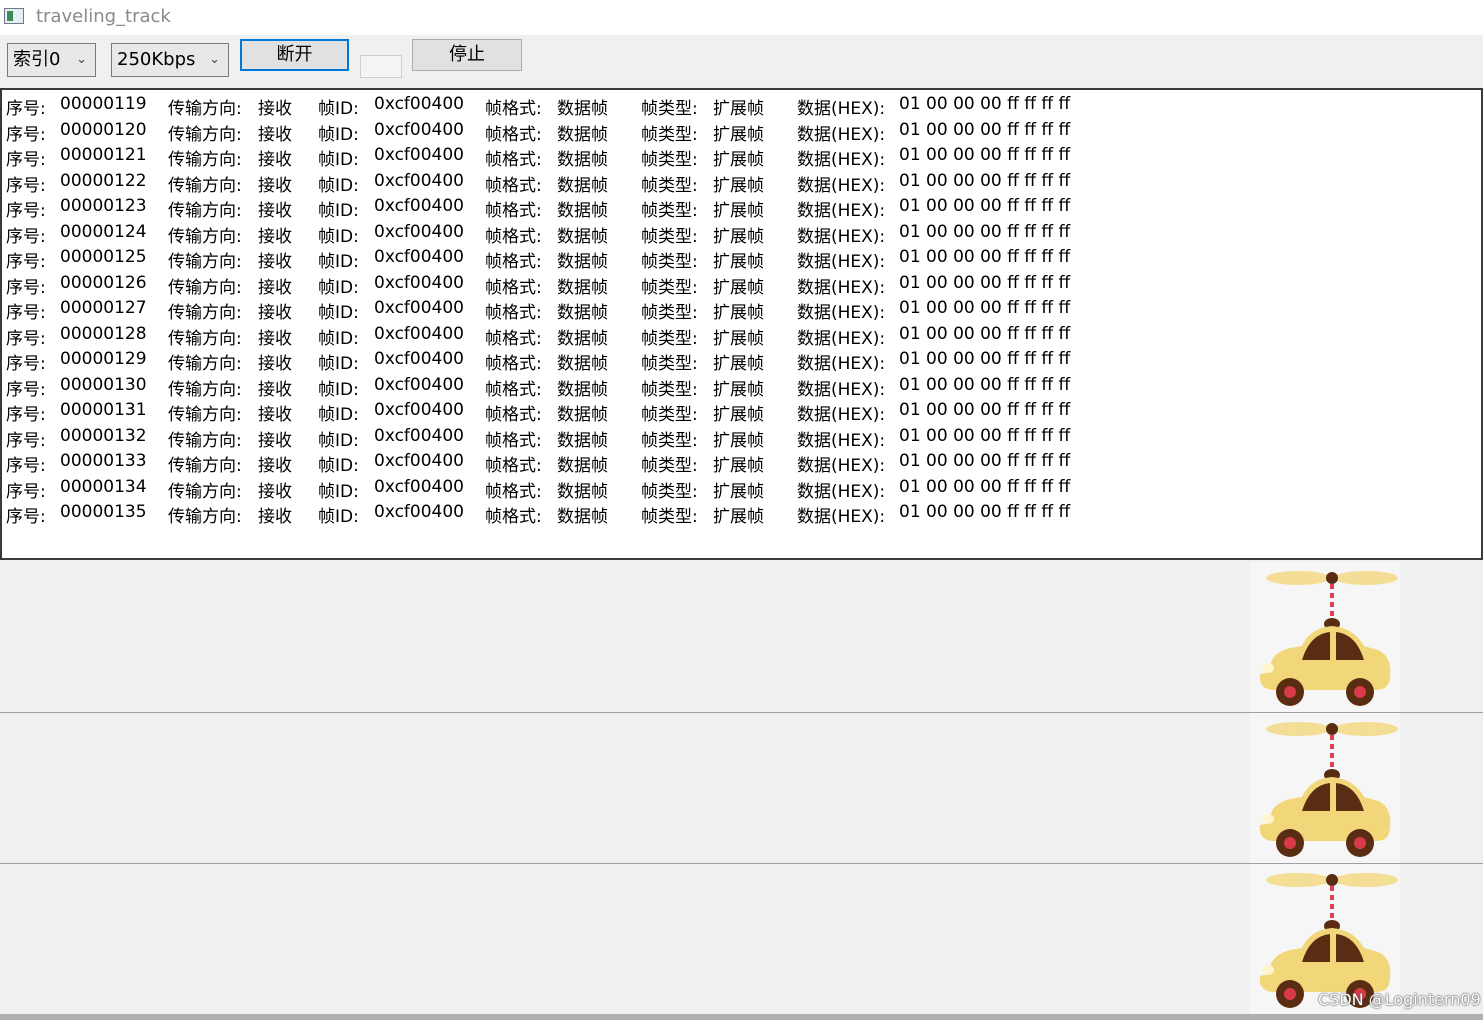  What do you see at coordinates (103, 206) in the screenshot?
I see `seq-value: 00000123` at bounding box center [103, 206].